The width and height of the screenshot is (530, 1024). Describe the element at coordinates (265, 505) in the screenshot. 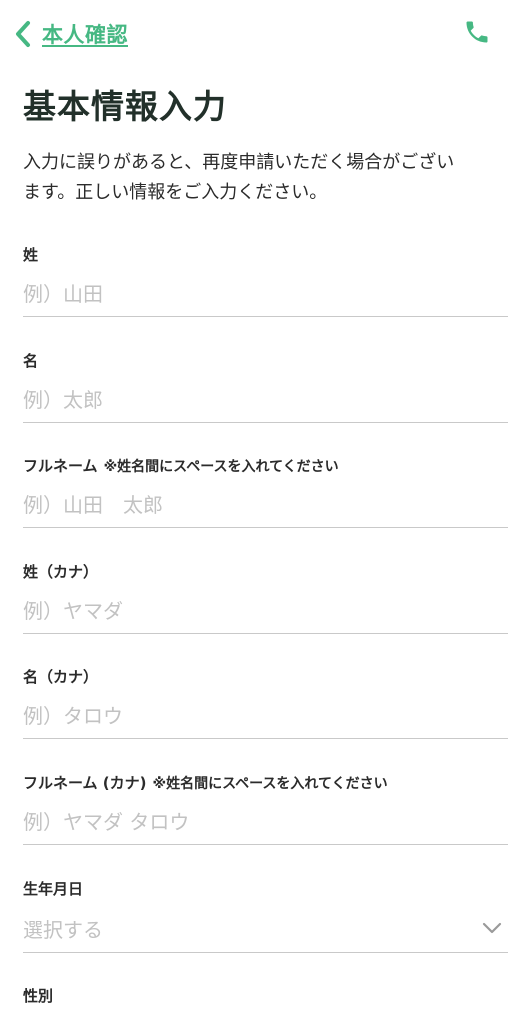

I see `full-name-input` at that location.